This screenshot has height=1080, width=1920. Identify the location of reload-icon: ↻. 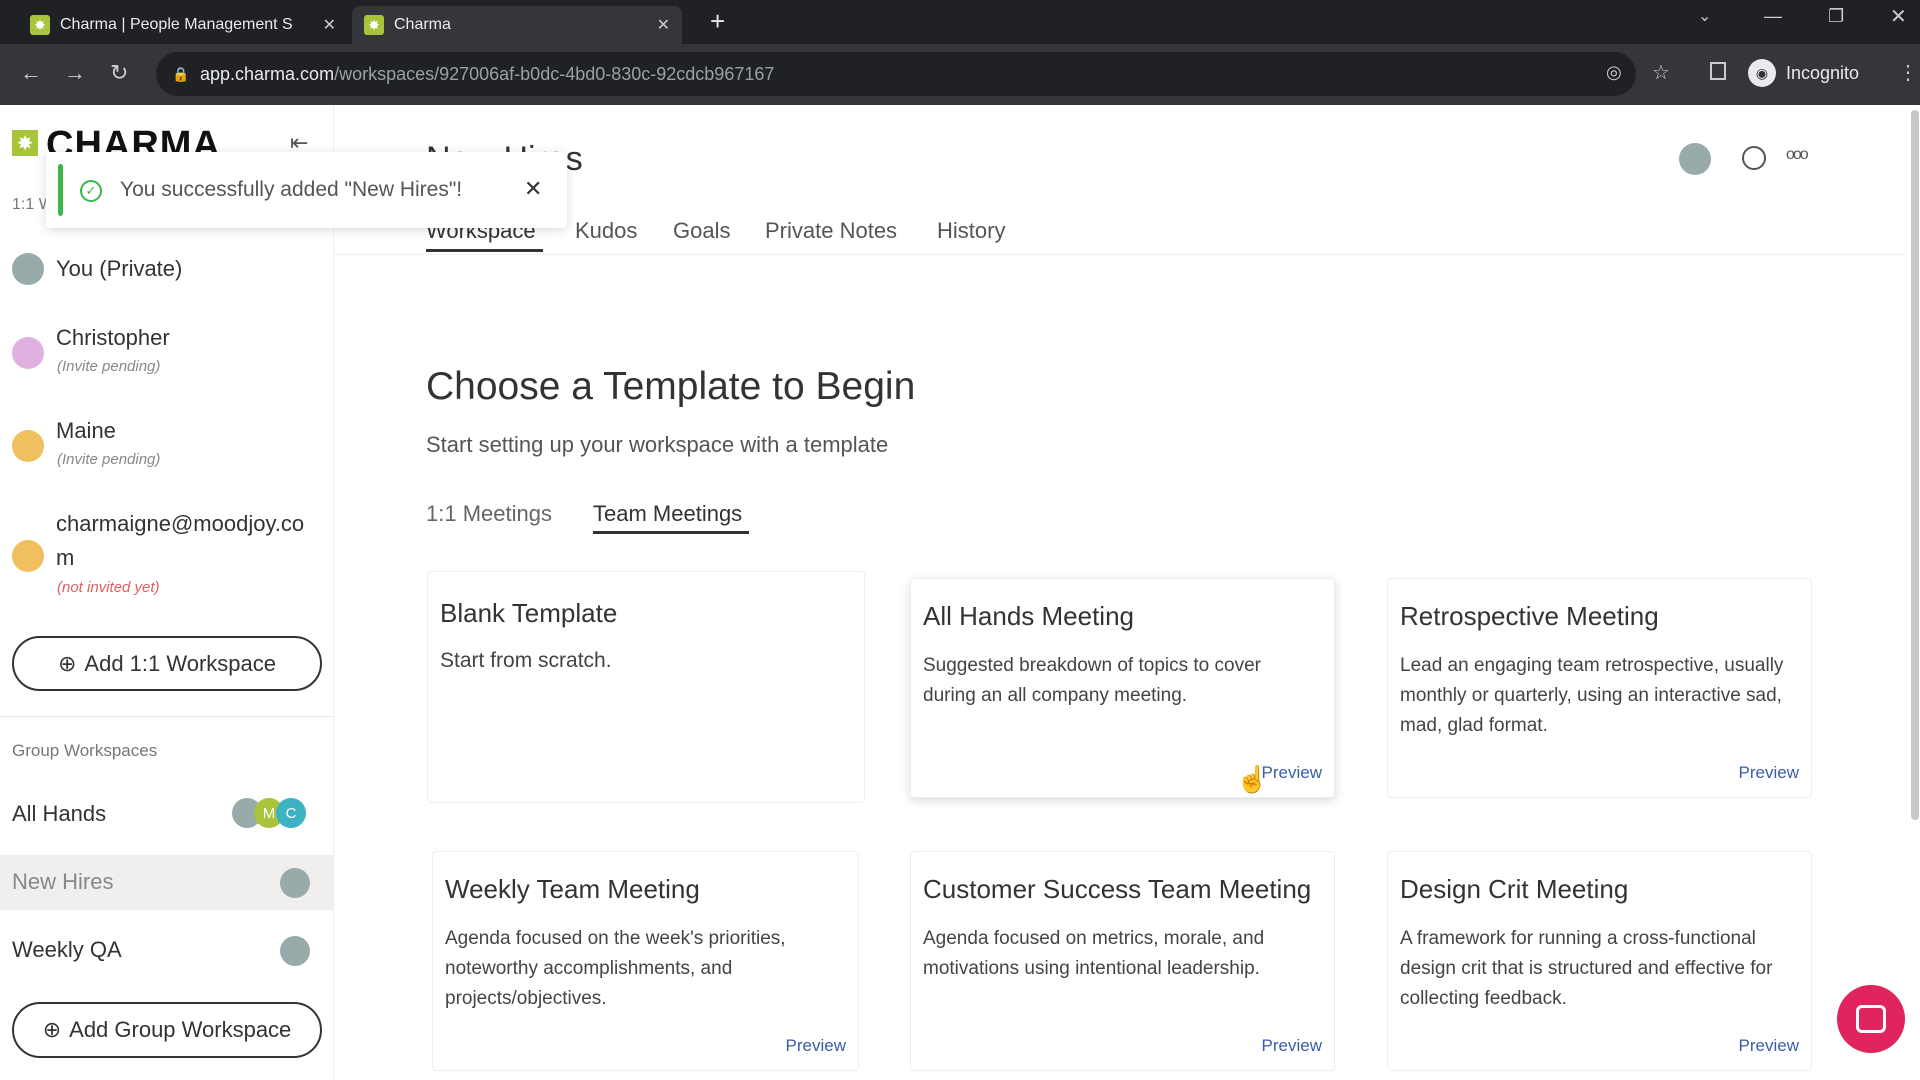
(119, 73).